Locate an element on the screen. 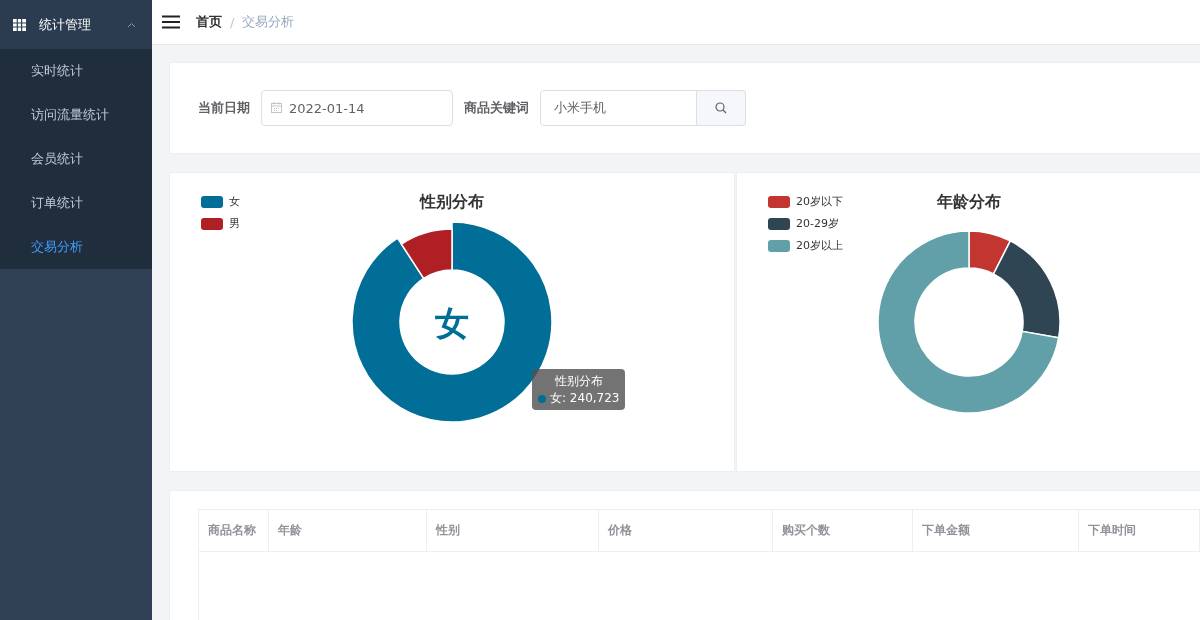  chart-title: 年龄分布 is located at coordinates (968, 202).